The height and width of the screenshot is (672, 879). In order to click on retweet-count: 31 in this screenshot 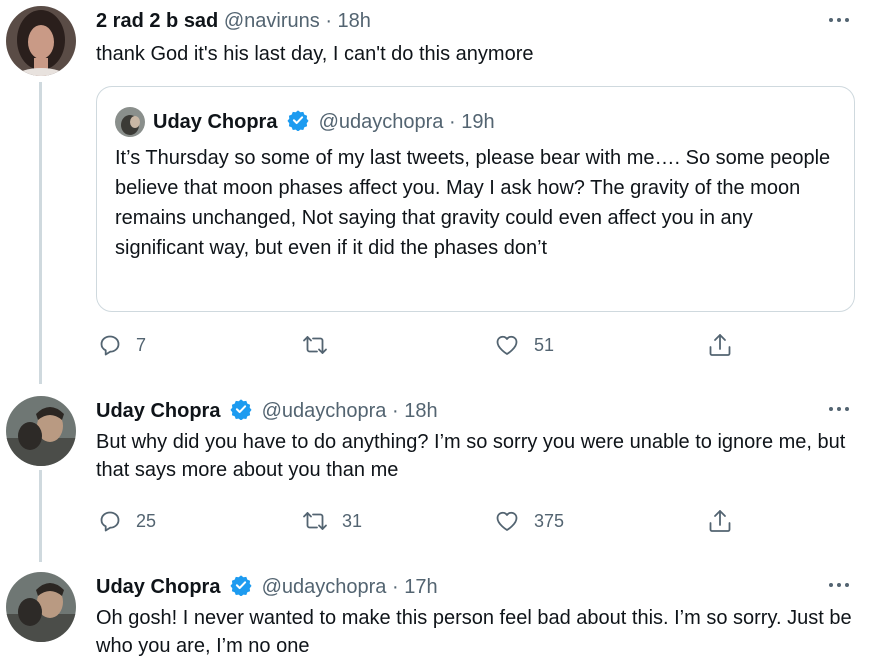, I will do `click(352, 520)`.